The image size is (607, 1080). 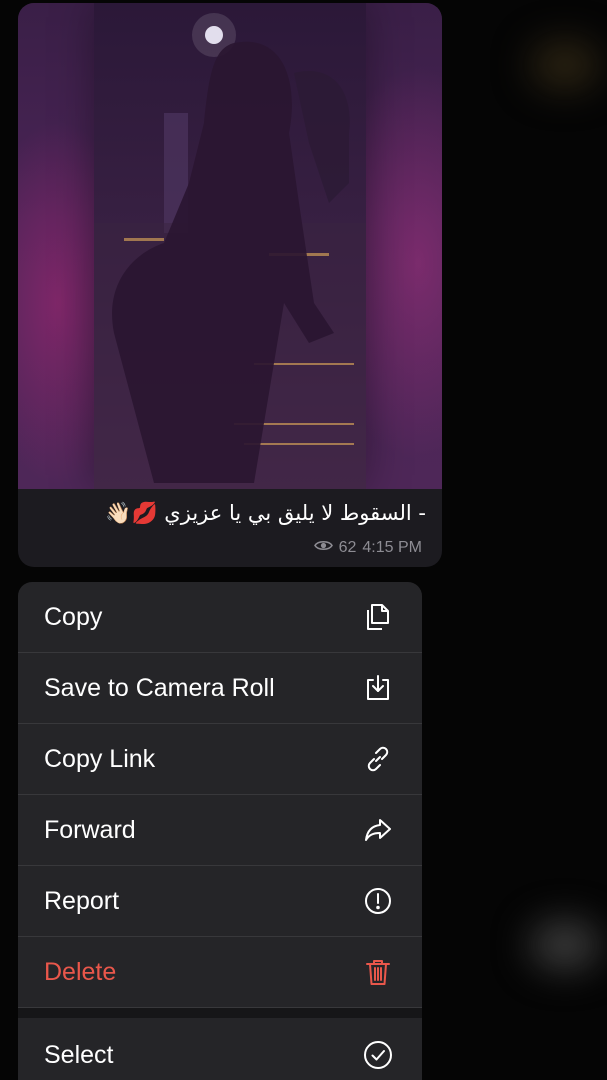 What do you see at coordinates (82, 900) in the screenshot?
I see `menu-item-label: Report` at bounding box center [82, 900].